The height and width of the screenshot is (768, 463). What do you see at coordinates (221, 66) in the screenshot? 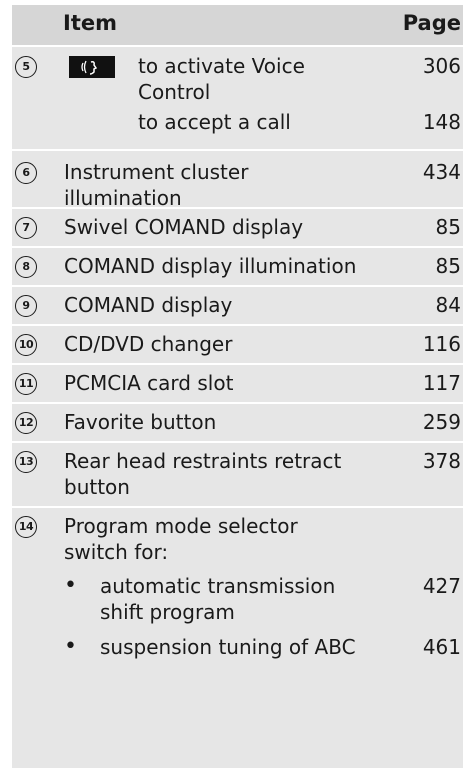
I see `item-description: to activate Voice` at bounding box center [221, 66].